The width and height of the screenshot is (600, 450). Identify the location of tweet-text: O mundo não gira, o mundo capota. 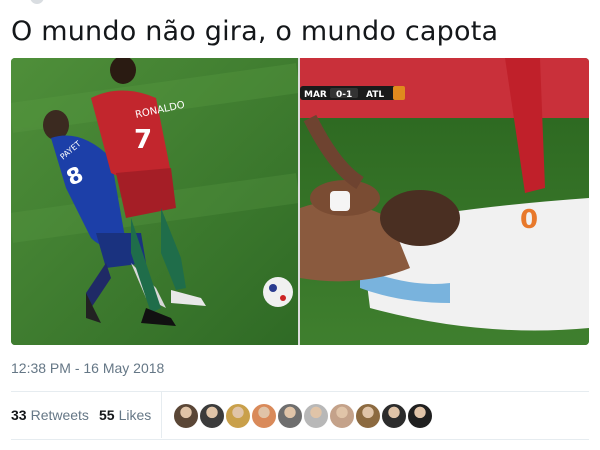
(255, 31).